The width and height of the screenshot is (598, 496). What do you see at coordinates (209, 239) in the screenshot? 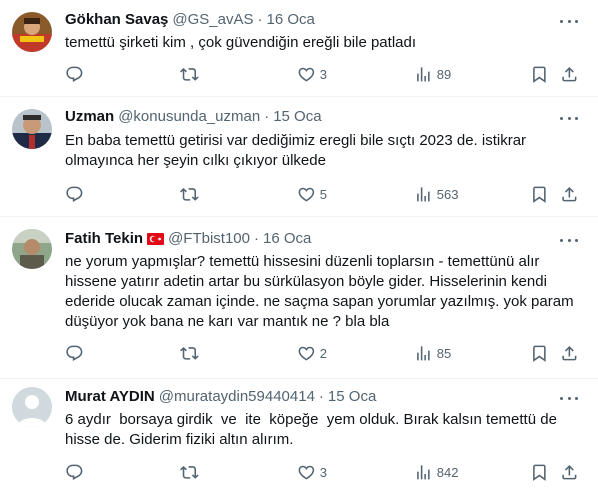
I see `username: @FTbist100` at bounding box center [209, 239].